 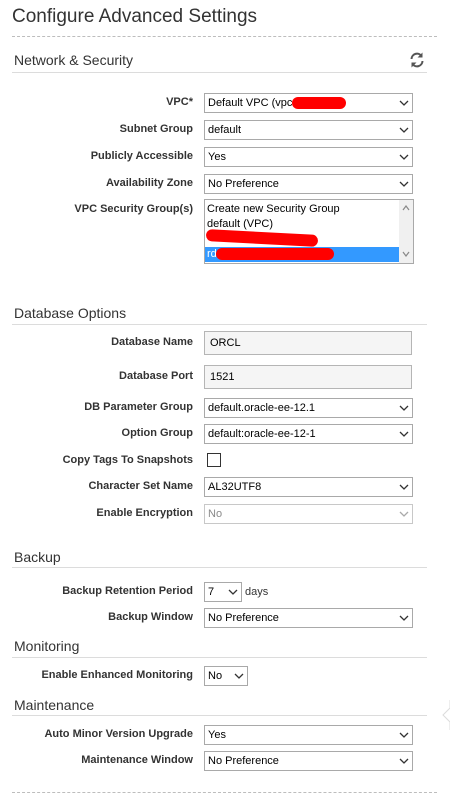 What do you see at coordinates (224, 792) in the screenshot?
I see `bottom-divider` at bounding box center [224, 792].